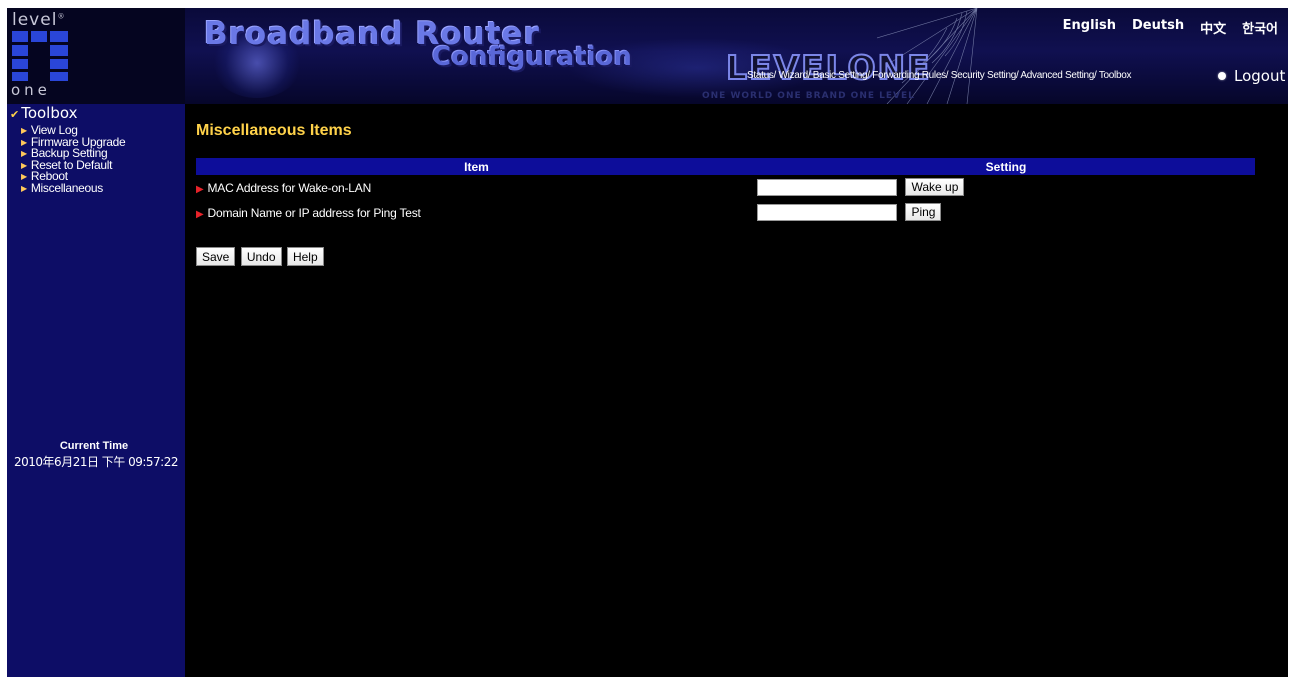 This screenshot has width=1293, height=677. Describe the element at coordinates (808, 96) in the screenshot. I see `brand-slogan: ONE WORLD ONE BRAND ONE LEVEL` at that location.